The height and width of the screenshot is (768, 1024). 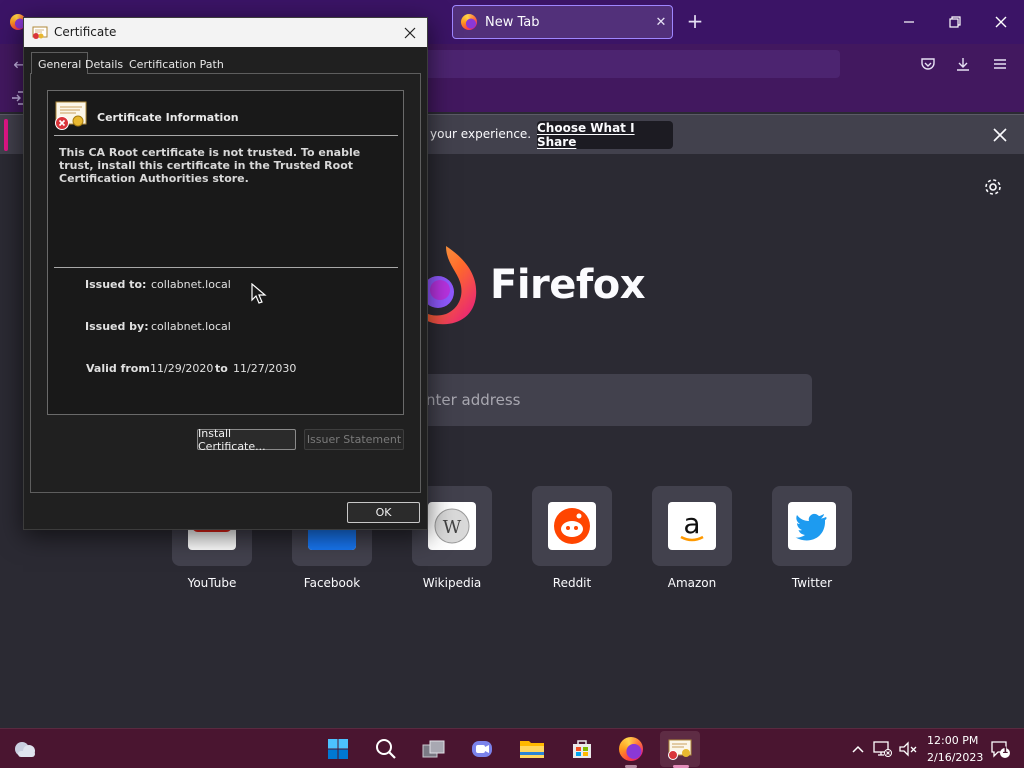 What do you see at coordinates (182, 368) in the screenshot?
I see `valid-from-value: 11/29/2020` at bounding box center [182, 368].